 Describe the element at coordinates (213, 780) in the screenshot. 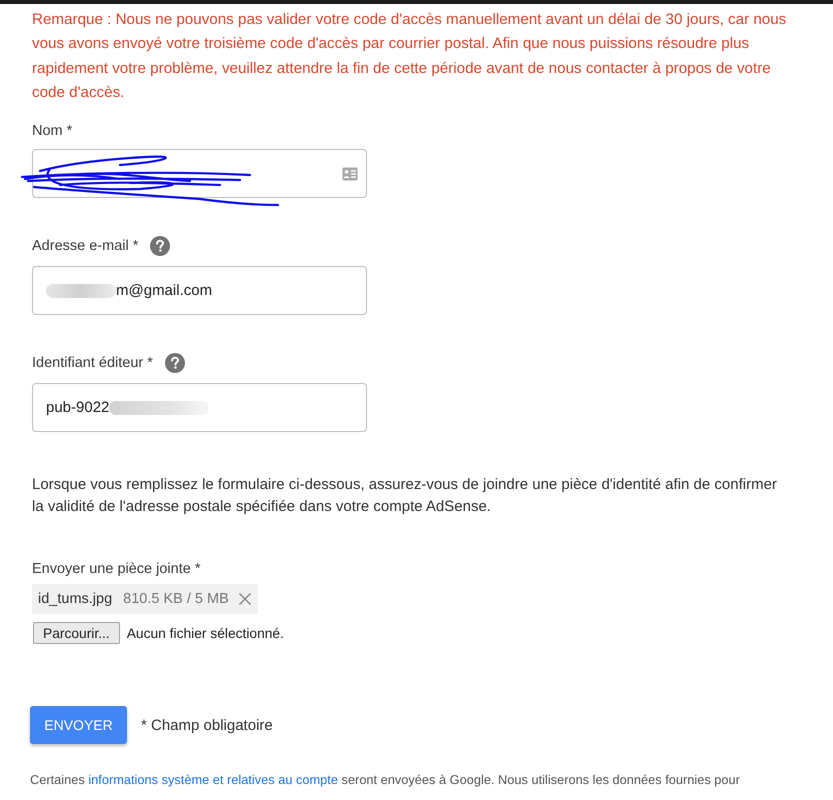

I see `account-info-link: informations système et relatives au compte` at that location.